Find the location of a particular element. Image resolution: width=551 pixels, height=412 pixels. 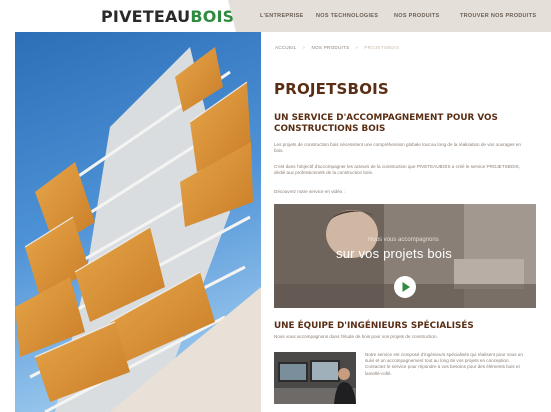

video-title: sur vos projets bois is located at coordinates (394, 253).